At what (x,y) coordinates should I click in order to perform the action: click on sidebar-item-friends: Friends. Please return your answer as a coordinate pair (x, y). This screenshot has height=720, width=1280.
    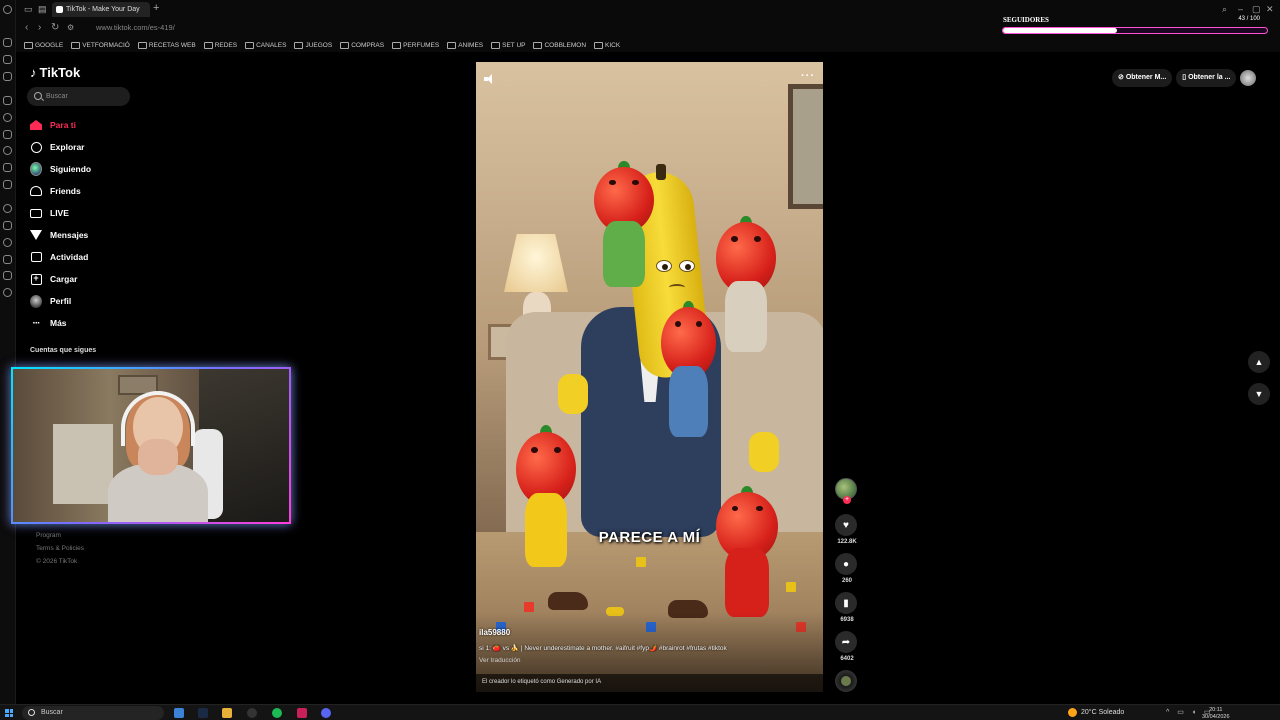
    Looking at the image, I should click on (105, 191).